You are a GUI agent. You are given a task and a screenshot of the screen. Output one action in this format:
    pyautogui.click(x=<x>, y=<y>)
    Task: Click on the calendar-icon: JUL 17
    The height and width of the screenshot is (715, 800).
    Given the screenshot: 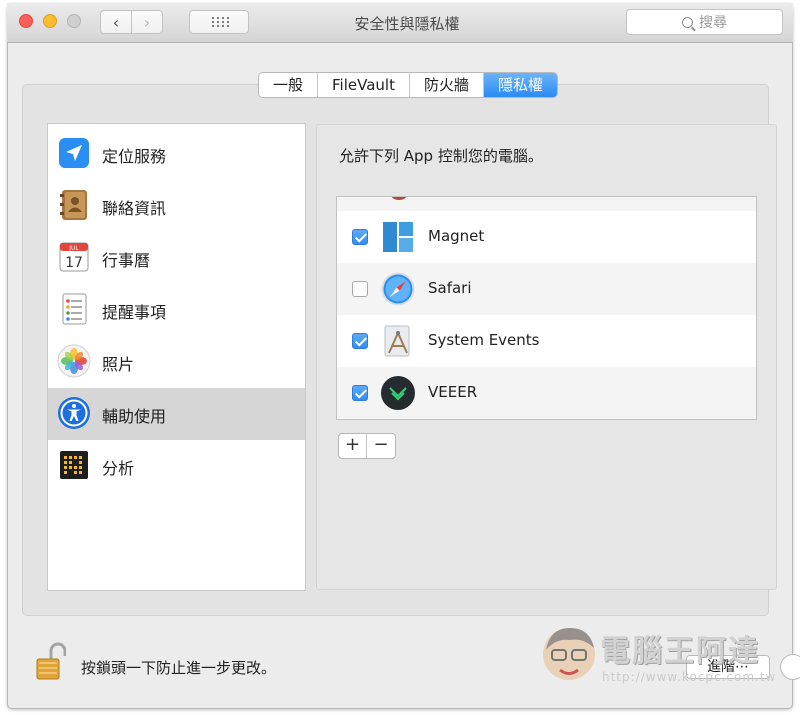 What is the action you would take?
    pyautogui.click(x=74, y=257)
    